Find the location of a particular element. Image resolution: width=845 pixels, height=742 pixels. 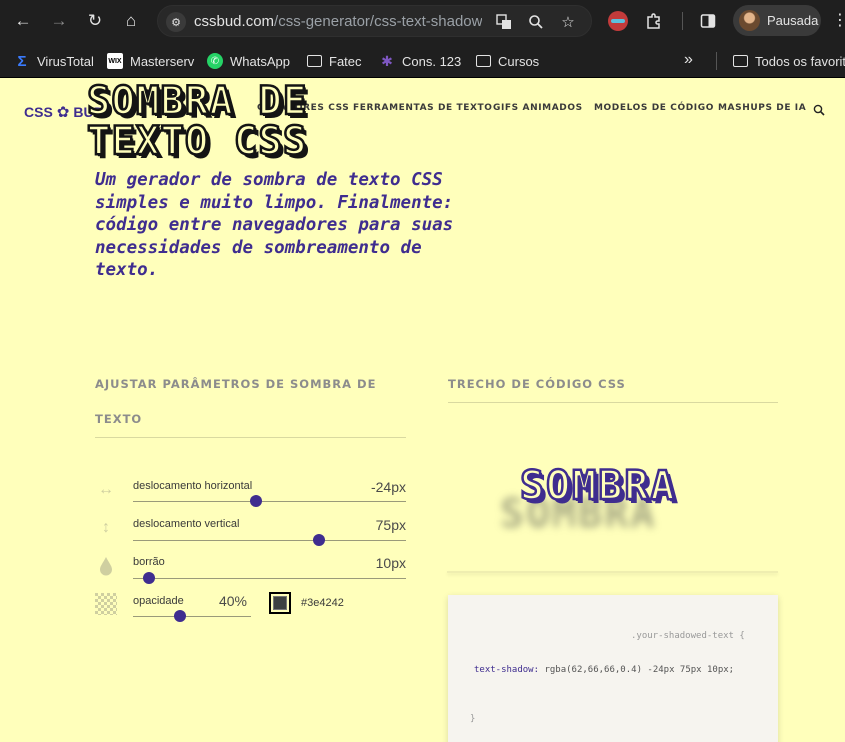

bookmark-label: Todos os favoritos is located at coordinates (800, 61).